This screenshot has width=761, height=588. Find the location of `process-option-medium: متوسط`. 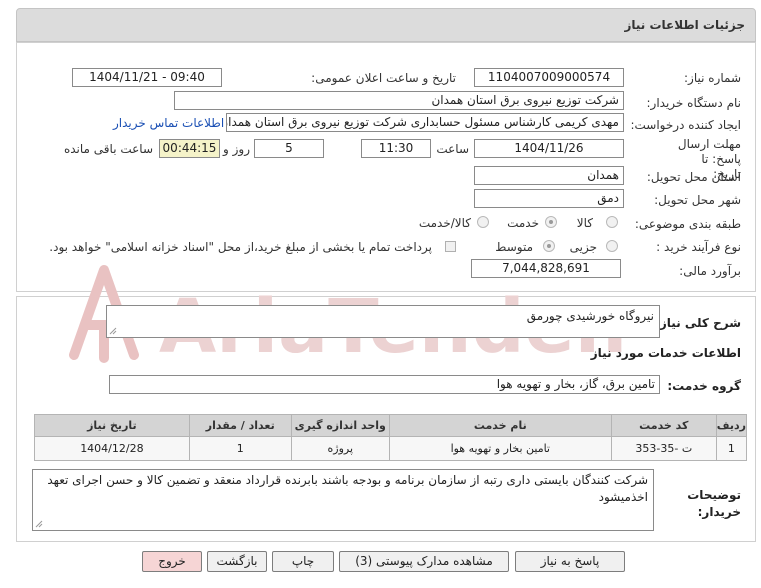

process-option-medium: متوسط is located at coordinates (514, 247).